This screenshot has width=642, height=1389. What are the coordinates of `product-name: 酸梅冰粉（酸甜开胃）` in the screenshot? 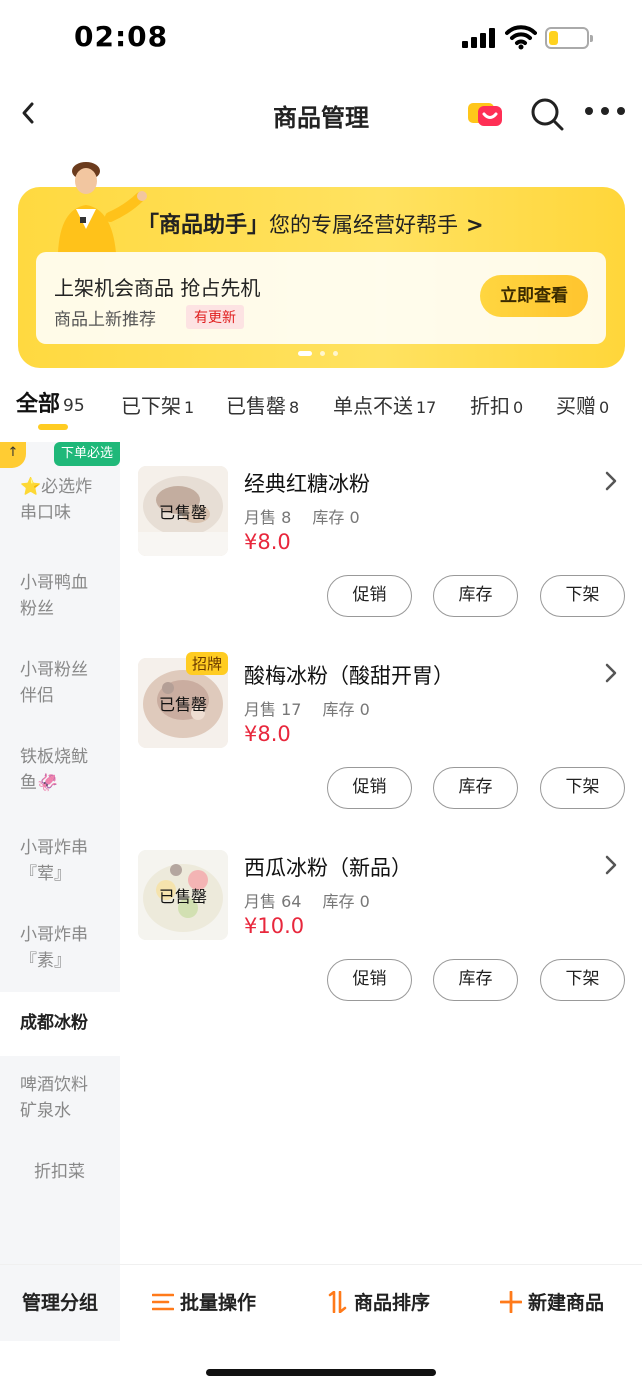 It's located at (349, 676).